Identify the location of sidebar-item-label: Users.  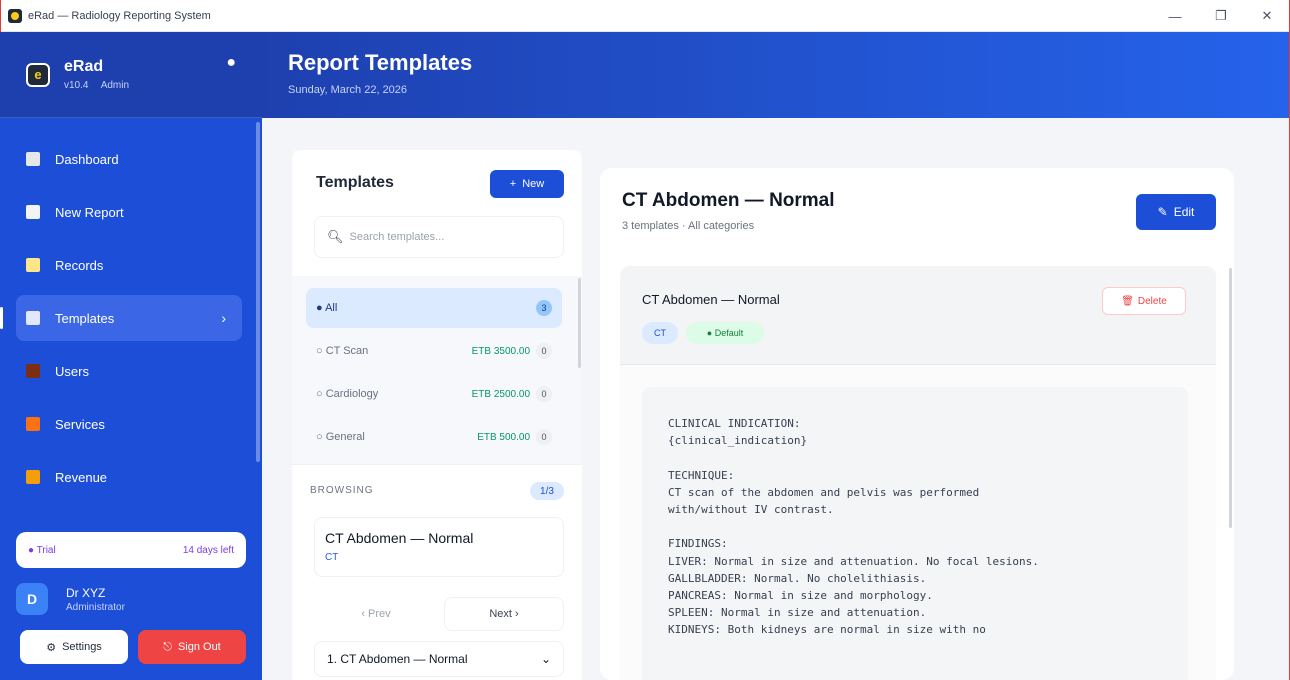
(72, 371).